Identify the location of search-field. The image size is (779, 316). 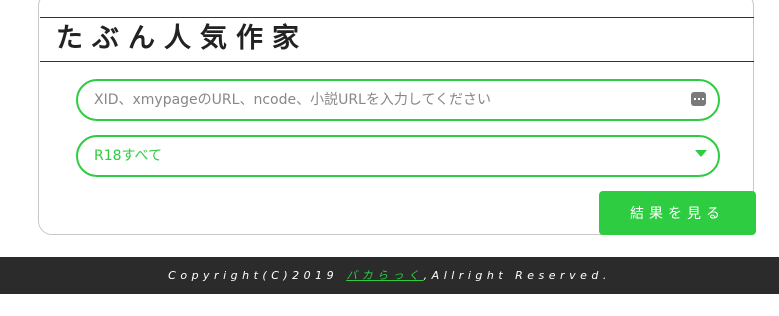
(398, 100).